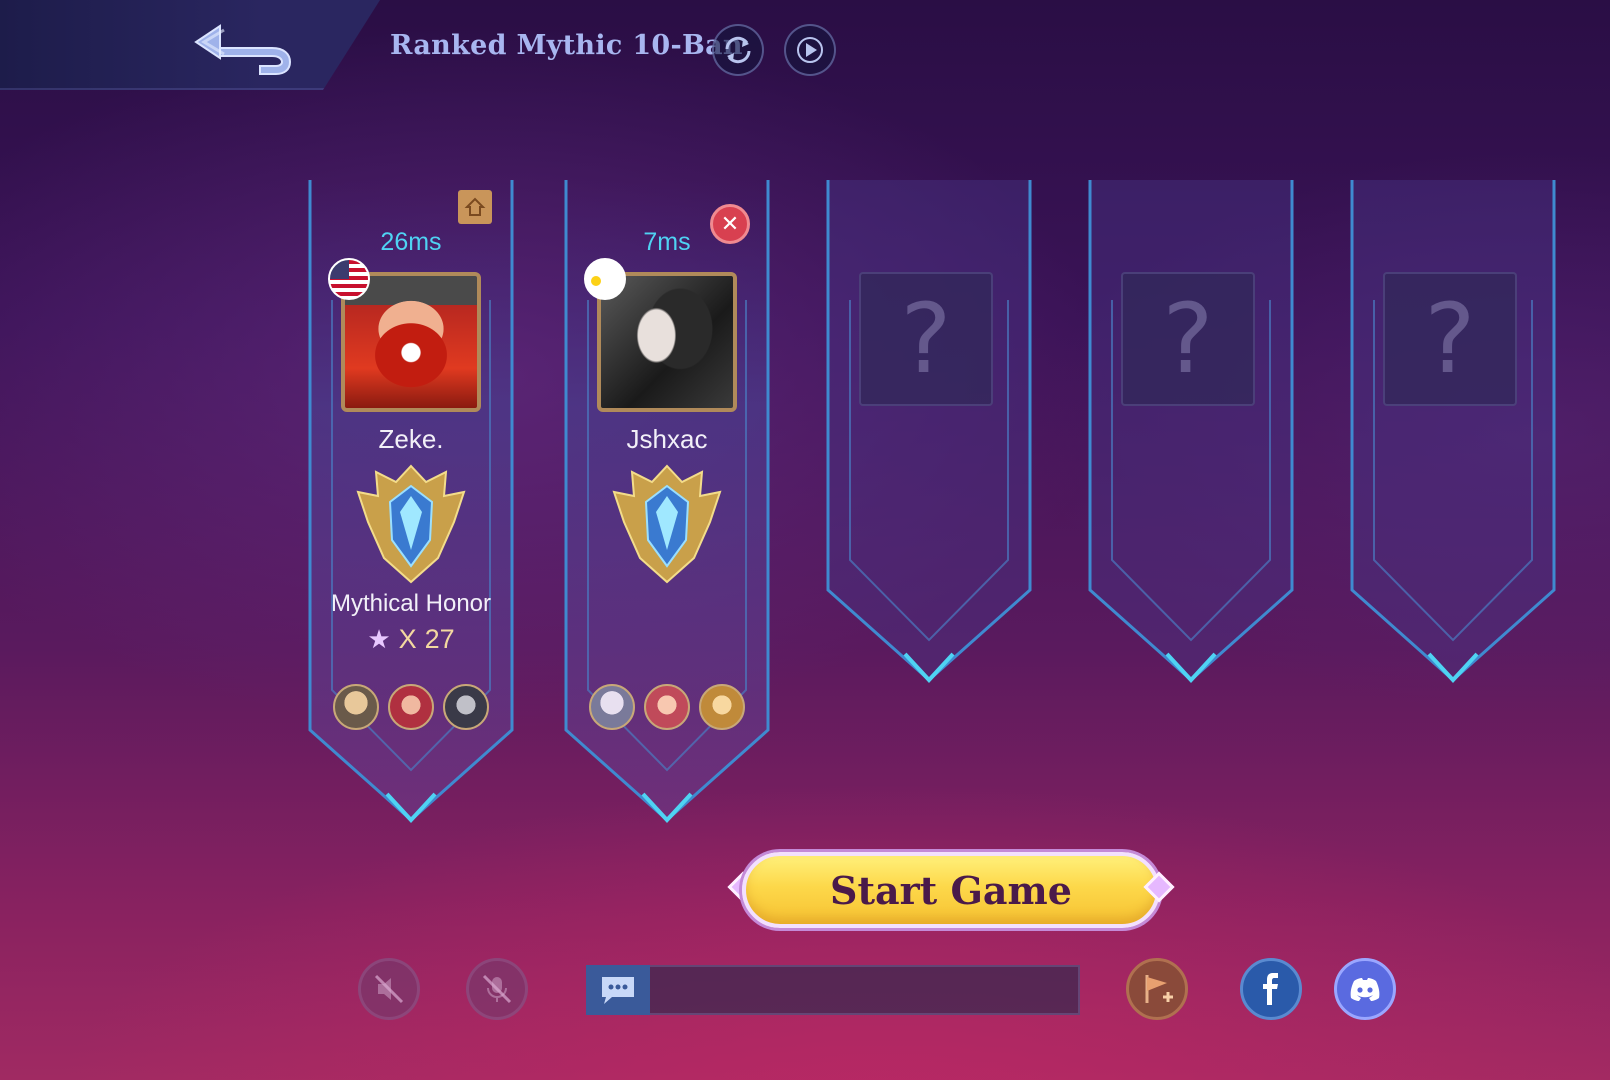 This screenshot has height=1080, width=1610. Describe the element at coordinates (439, 639) in the screenshot. I see `stars-count: 27` at that location.